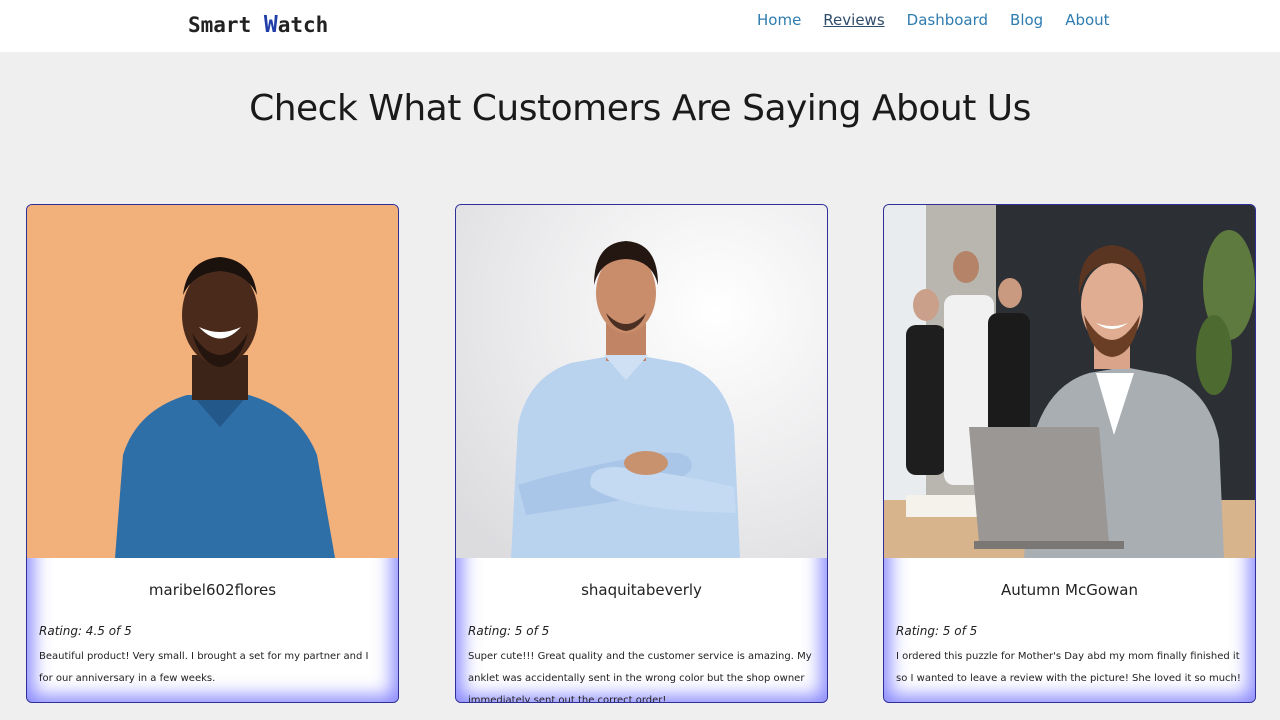 This screenshot has width=1280, height=720. I want to click on brand-rest: atch, so click(303, 25).